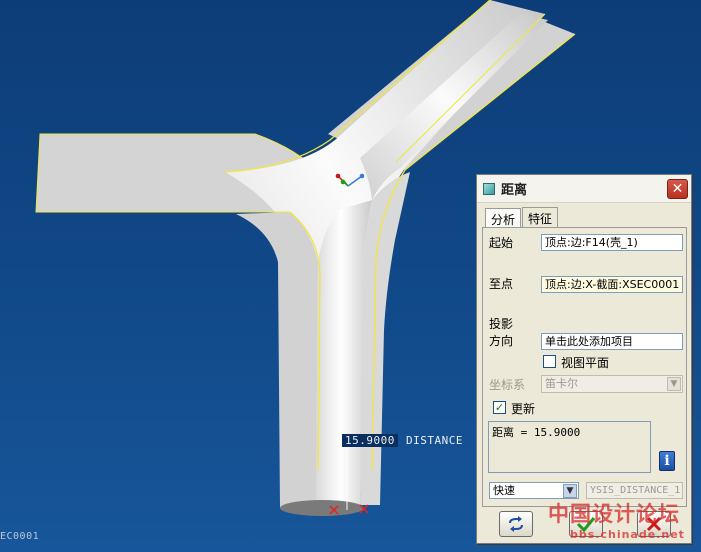 The height and width of the screenshot is (552, 701). I want to click on distance-tag-label: DISTANCE, so click(434, 440).